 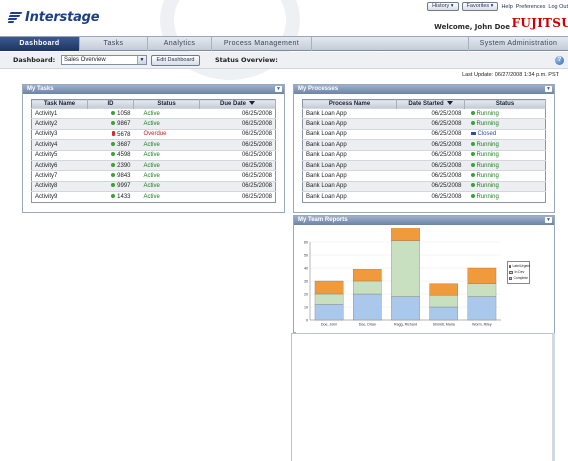 I want to click on tab-dashboard: Dashboard, so click(x=40, y=44).